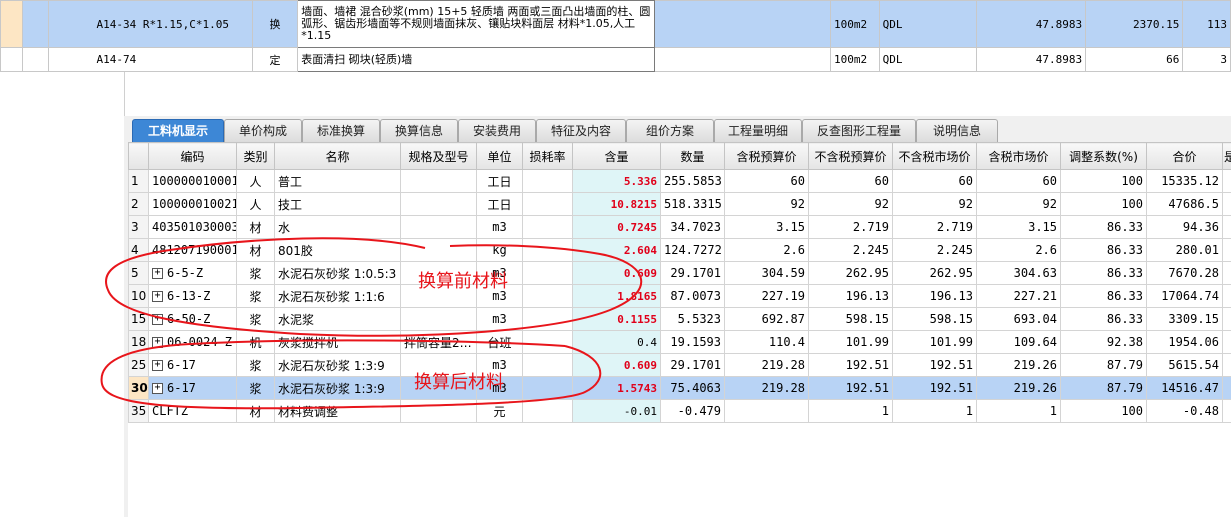 This screenshot has width=1231, height=517. What do you see at coordinates (255, 156) in the screenshot?
I see `column-header: 类别` at bounding box center [255, 156].